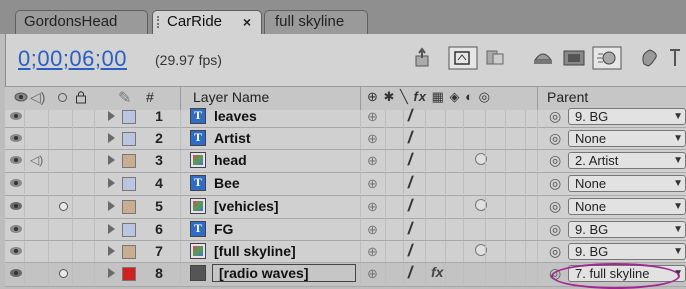  I want to click on audio-icon: ◁), so click(36, 160).